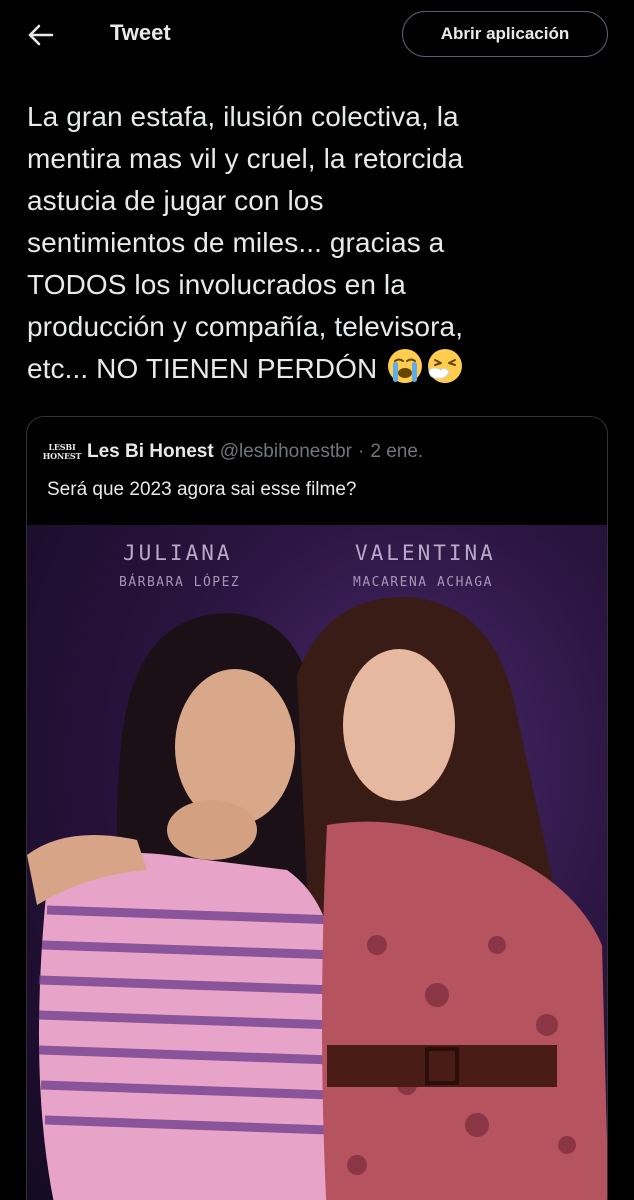  I want to click on poster-actor-left: BÁRBARA LÓPEZ, so click(180, 582).